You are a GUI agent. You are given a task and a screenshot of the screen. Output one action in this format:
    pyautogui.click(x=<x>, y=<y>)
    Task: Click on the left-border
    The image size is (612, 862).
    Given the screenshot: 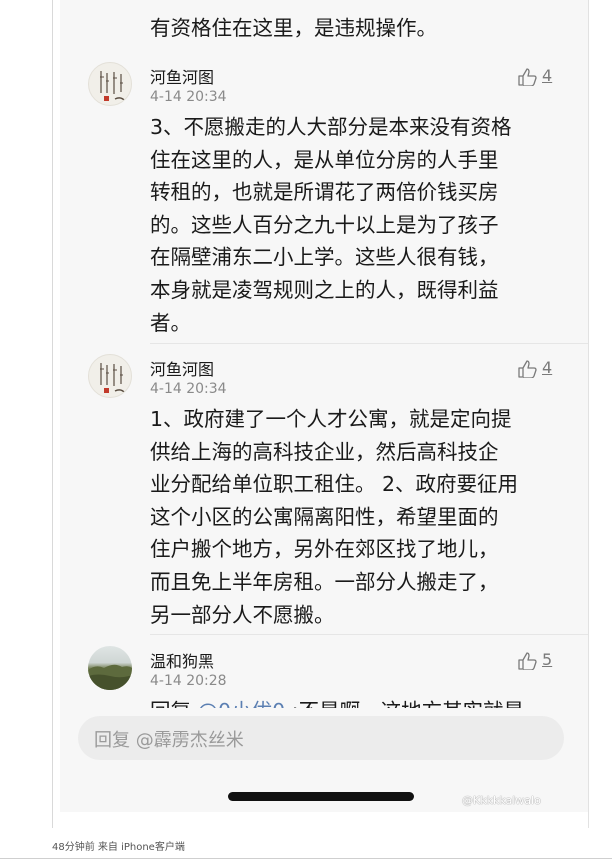 What is the action you would take?
    pyautogui.click(x=52, y=414)
    